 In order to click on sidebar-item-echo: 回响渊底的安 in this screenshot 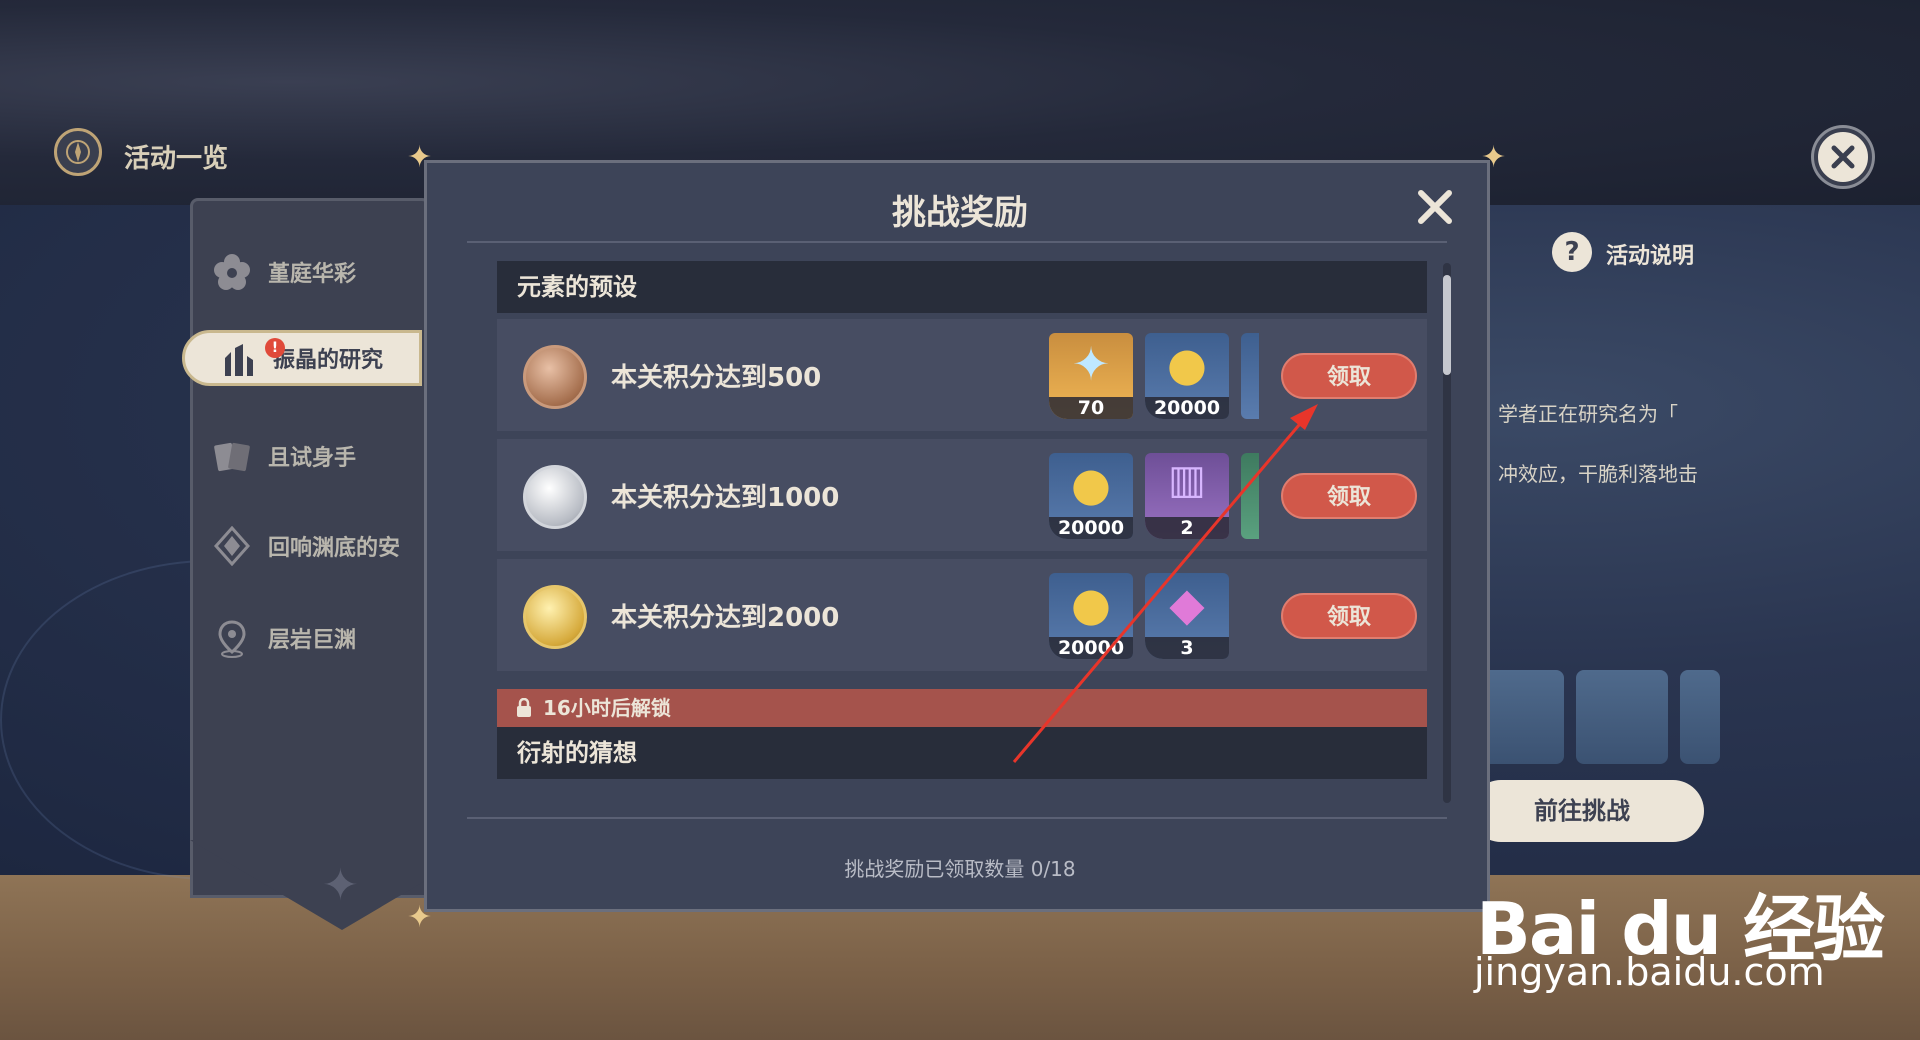, I will do `click(330, 546)`.